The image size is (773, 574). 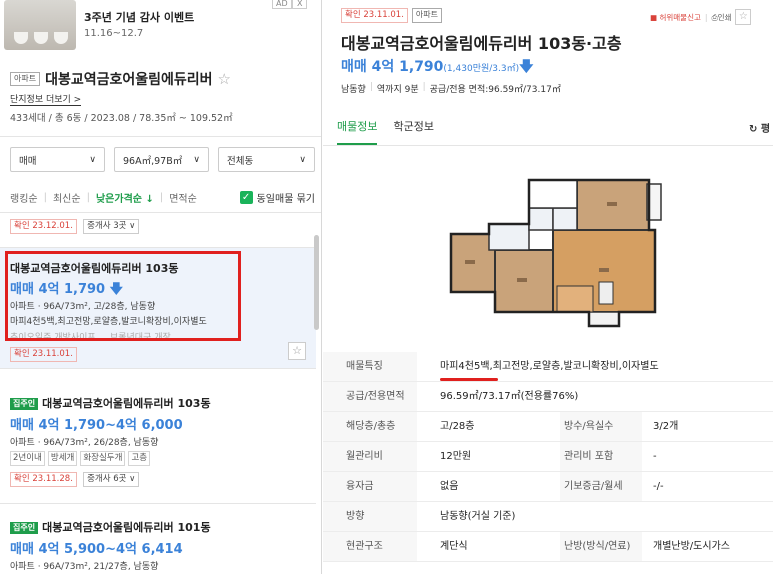 What do you see at coordinates (316, 282) in the screenshot?
I see `list-scrollbar` at bounding box center [316, 282].